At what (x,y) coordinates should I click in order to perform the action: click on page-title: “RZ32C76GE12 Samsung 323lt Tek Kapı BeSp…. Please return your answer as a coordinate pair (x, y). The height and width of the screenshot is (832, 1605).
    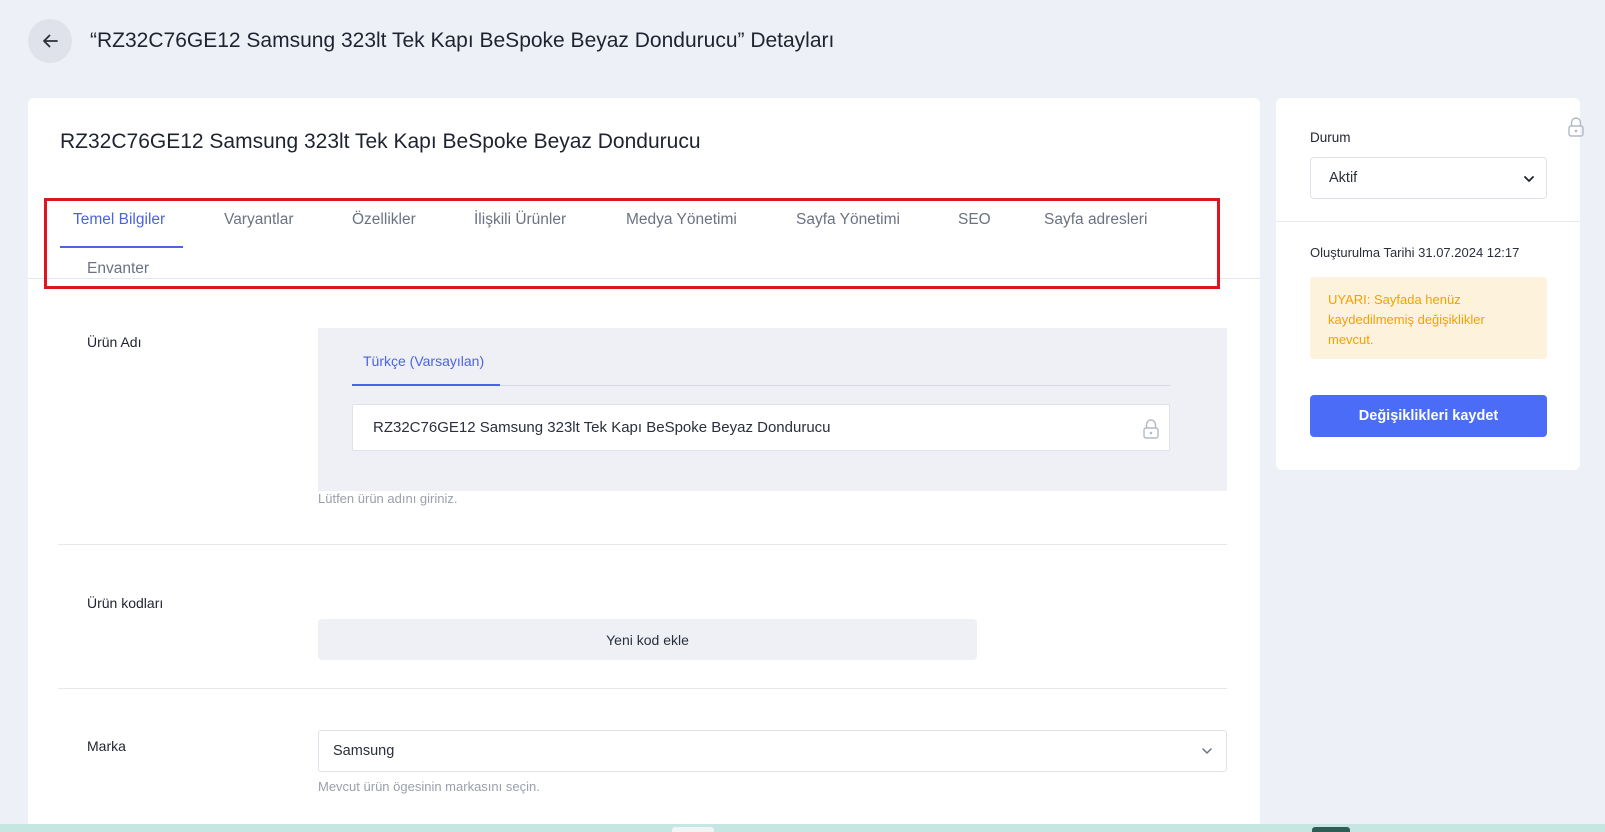
    Looking at the image, I should click on (462, 40).